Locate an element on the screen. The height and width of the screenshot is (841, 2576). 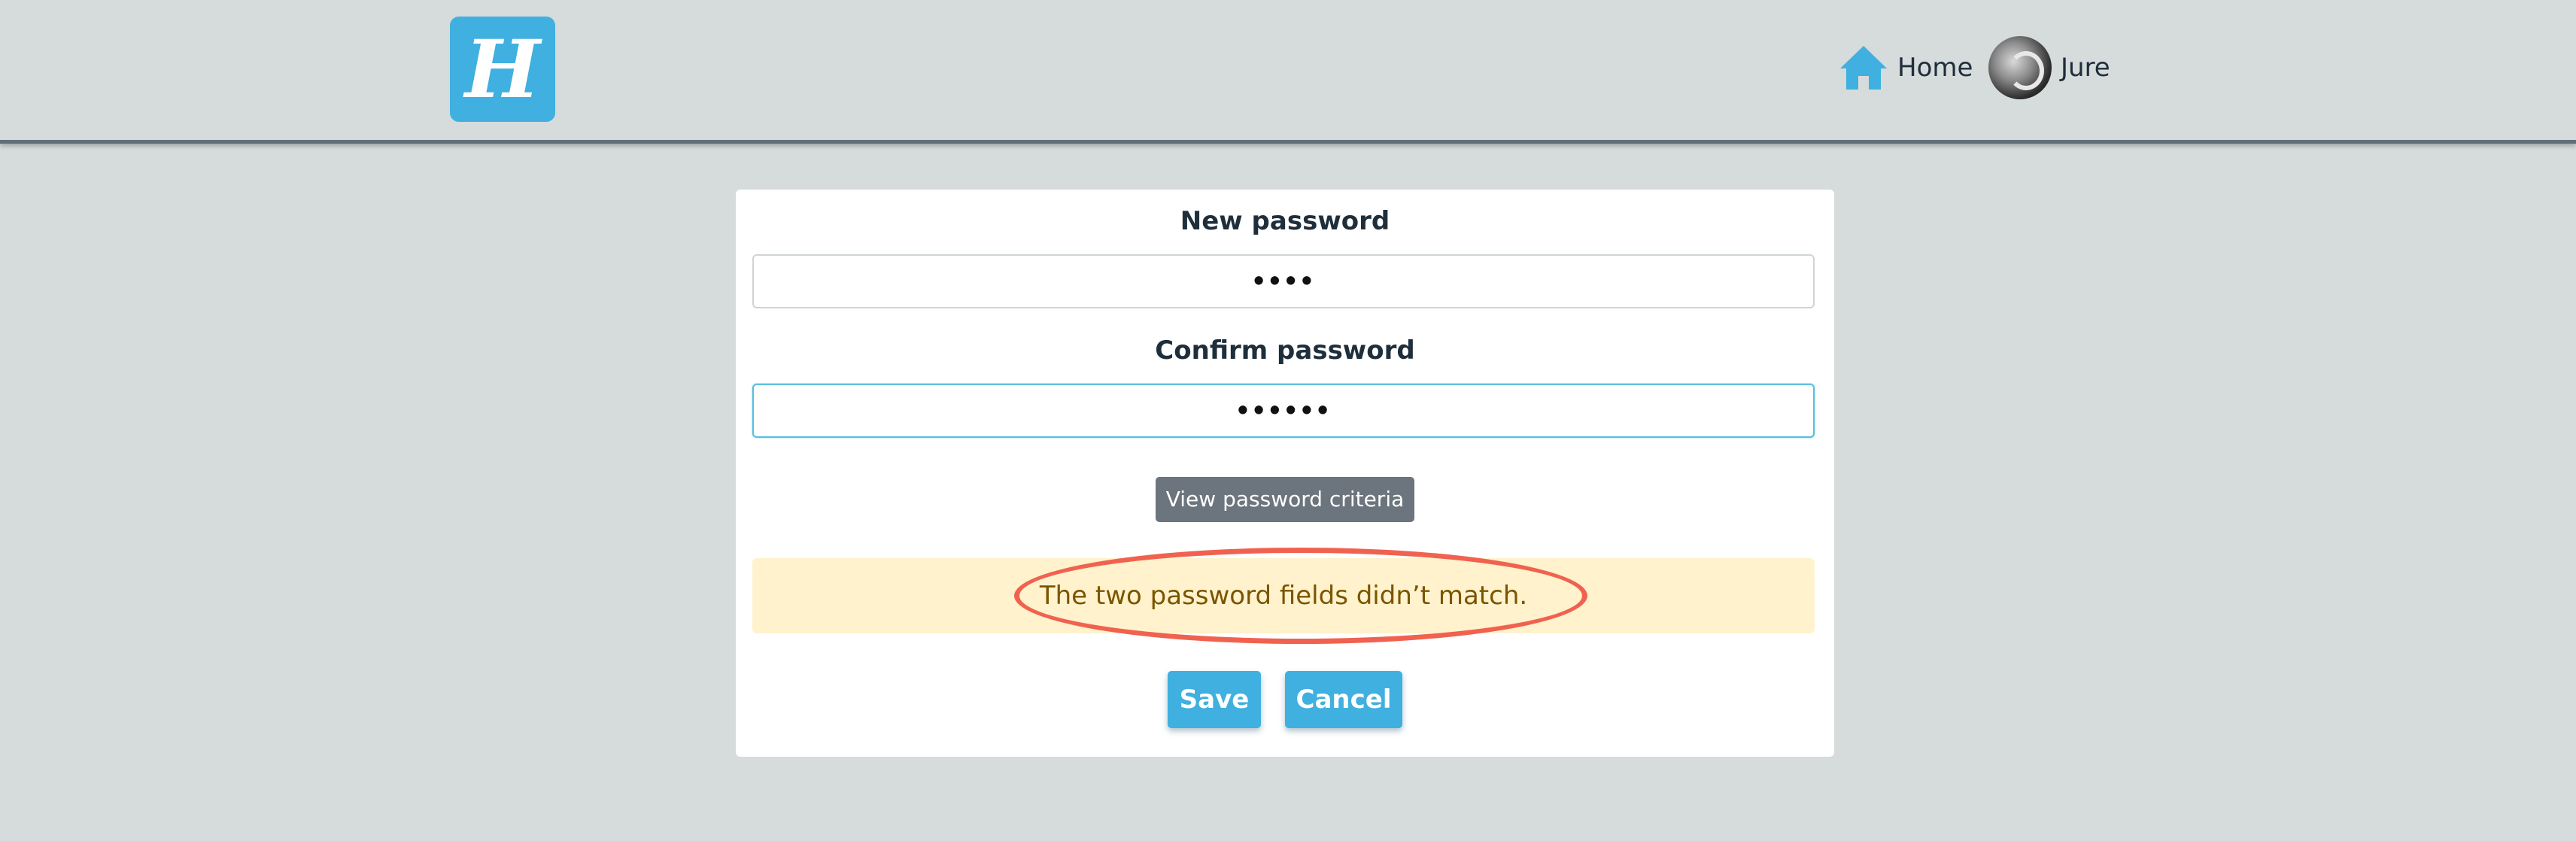
logo-letter: H is located at coordinates (503, 69).